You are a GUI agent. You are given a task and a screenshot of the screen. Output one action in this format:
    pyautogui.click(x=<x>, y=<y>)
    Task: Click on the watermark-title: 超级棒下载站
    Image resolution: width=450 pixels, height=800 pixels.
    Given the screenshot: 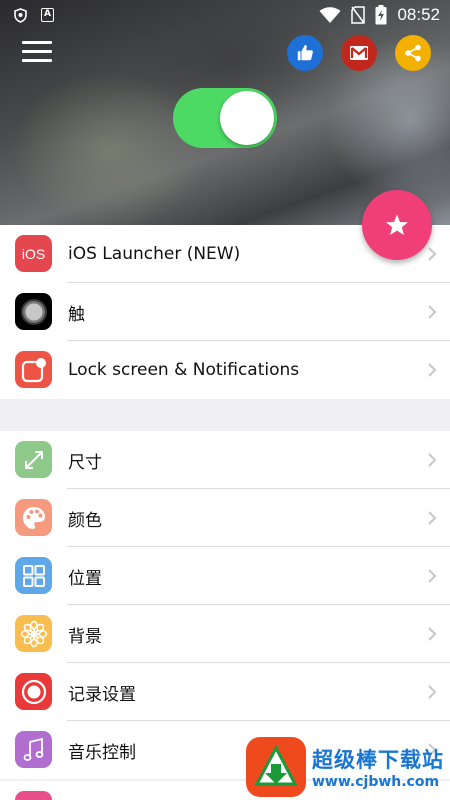 What is the action you would take?
    pyautogui.click(x=378, y=759)
    